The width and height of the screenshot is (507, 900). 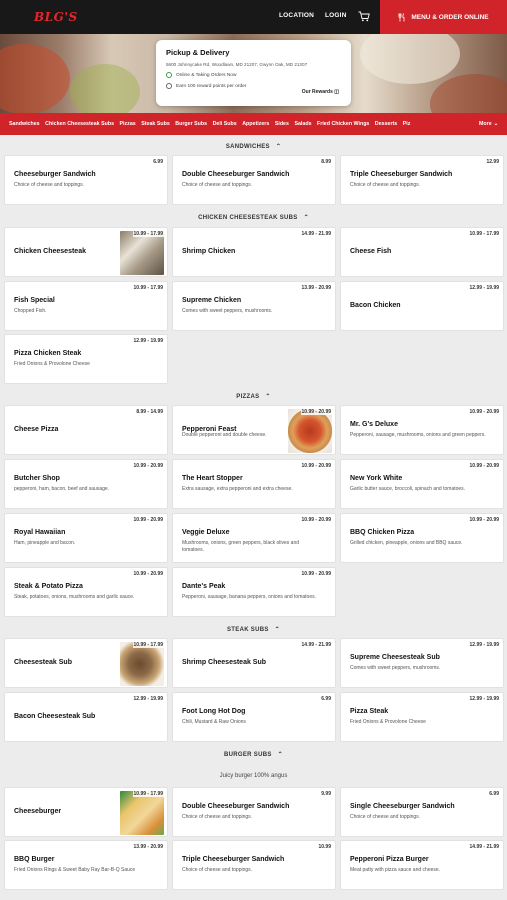 What do you see at coordinates (254, 663) in the screenshot?
I see `menu-item-card: 14.99 - 21.99 Shrimp Cheesesteak Sub` at bounding box center [254, 663].